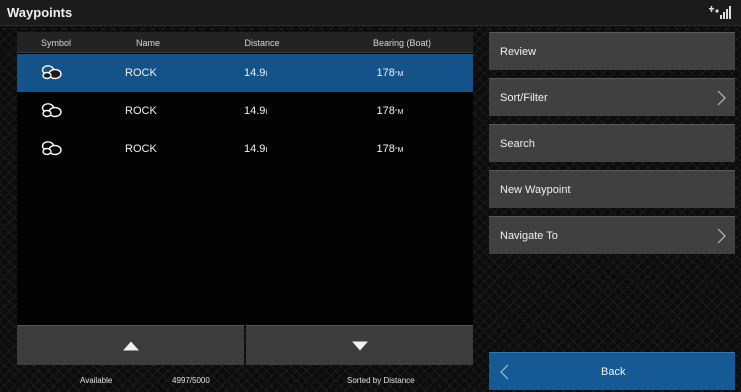 The height and width of the screenshot is (392, 741). I want to click on back-button: Back, so click(612, 371).